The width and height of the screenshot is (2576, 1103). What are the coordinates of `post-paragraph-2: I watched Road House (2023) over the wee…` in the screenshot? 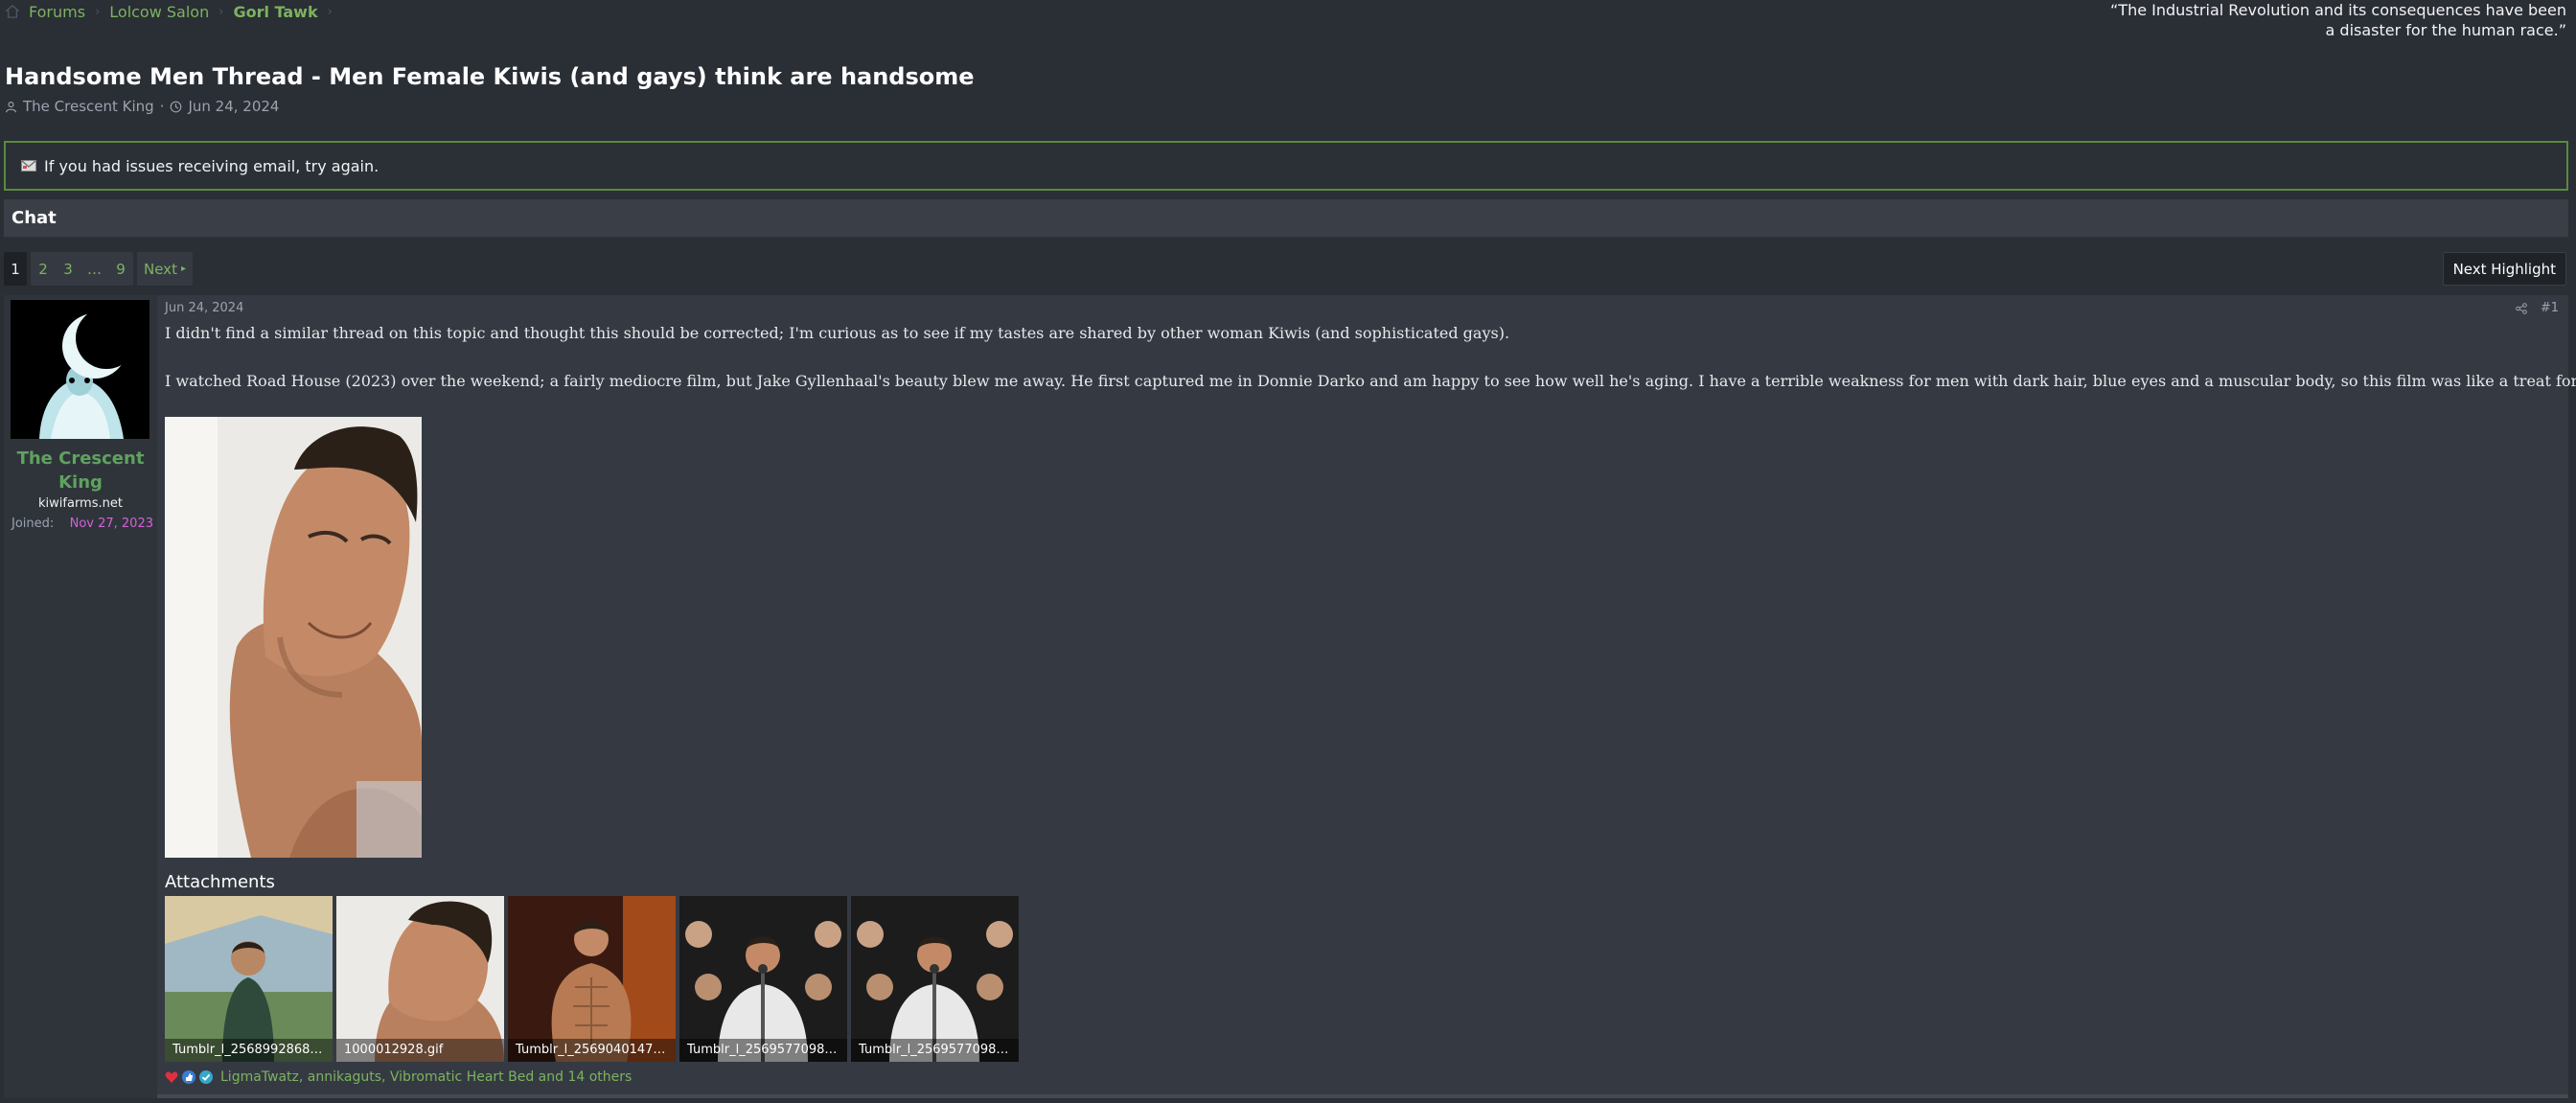 It's located at (1370, 381).